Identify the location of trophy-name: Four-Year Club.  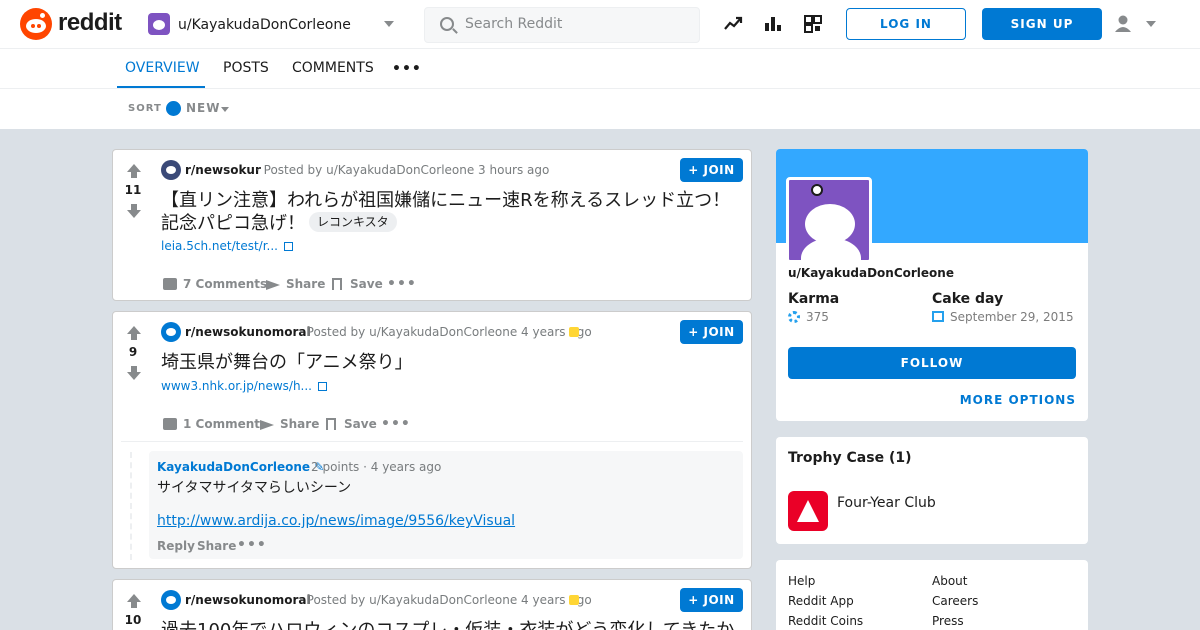
(886, 503).